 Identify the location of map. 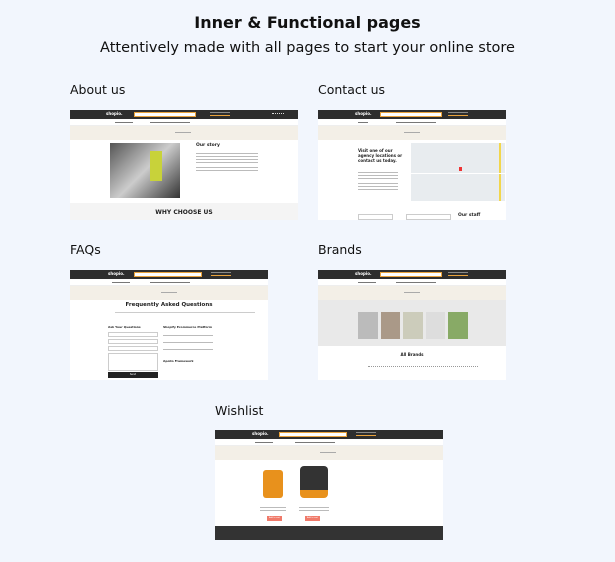
(458, 172).